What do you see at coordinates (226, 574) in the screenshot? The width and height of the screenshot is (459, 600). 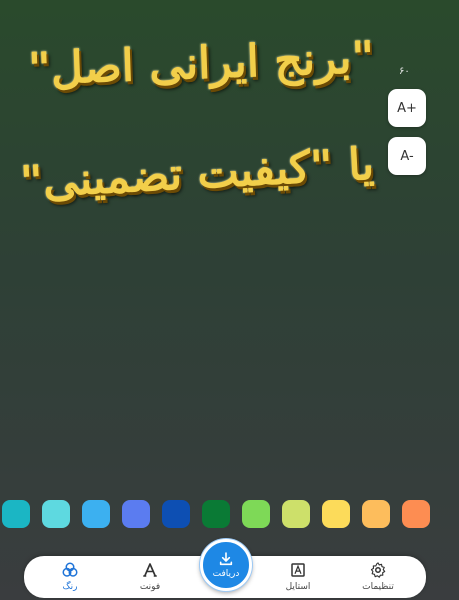 I see `download-label: دریافت` at bounding box center [226, 574].